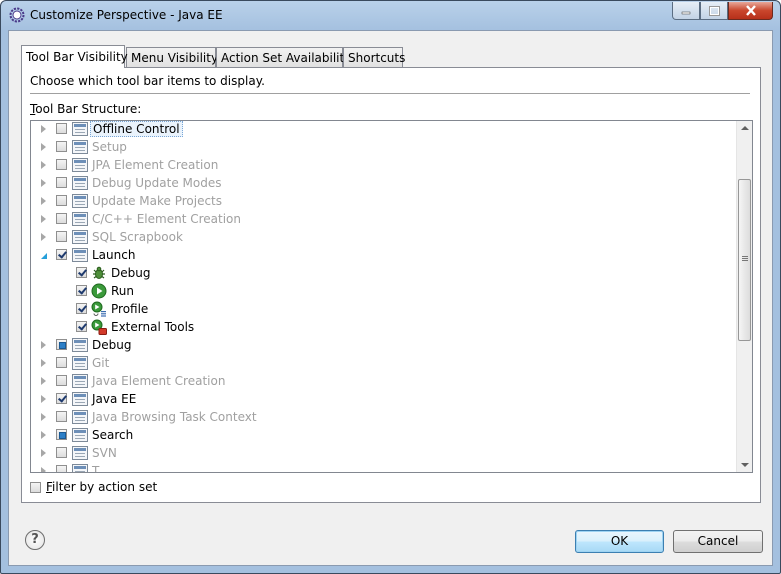 Image resolution: width=781 pixels, height=574 pixels. I want to click on help-icon: ?, so click(35, 540).